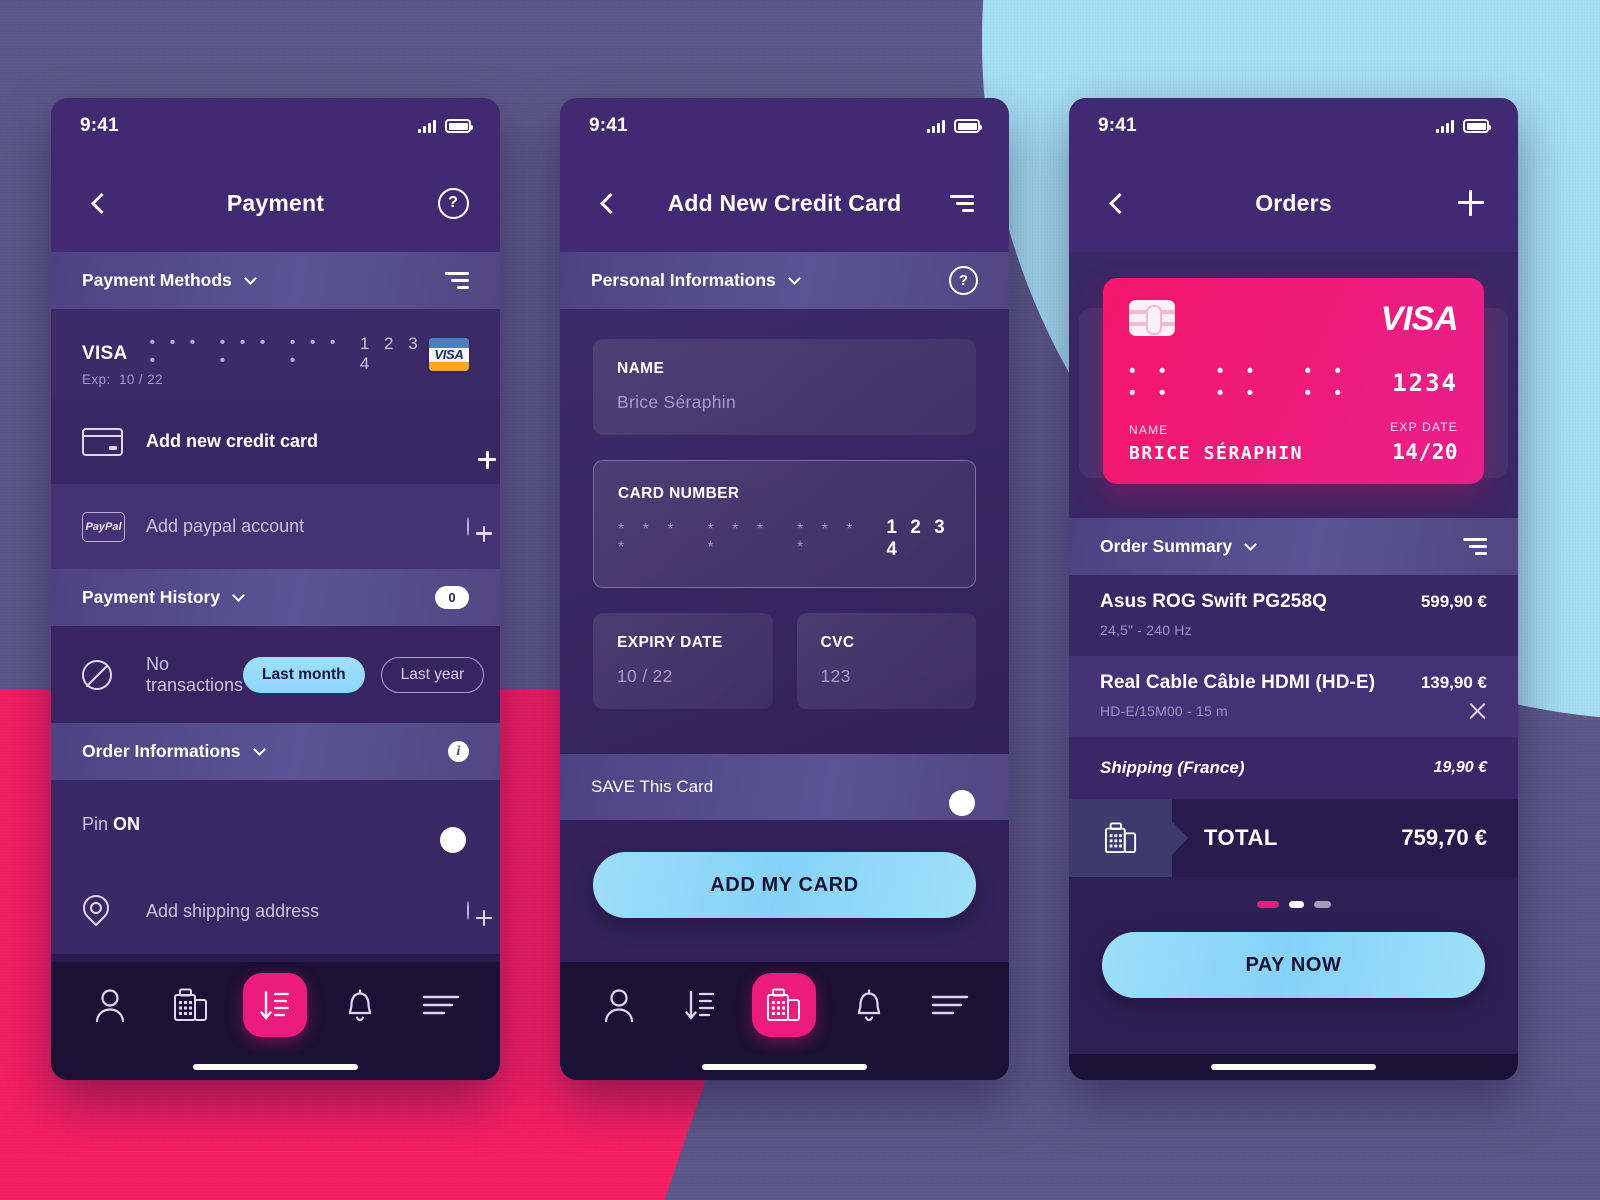 The width and height of the screenshot is (1600, 1200). I want to click on card-last4: 1234, so click(1425, 383).